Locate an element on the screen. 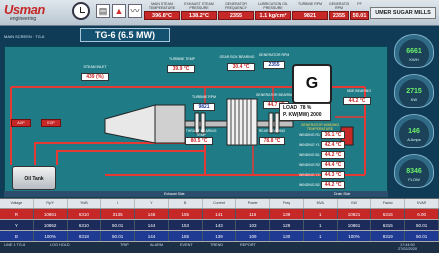 The height and width of the screenshot is (253, 439). gauge-kwh: 6661 KWH is located at coordinates (414, 51).